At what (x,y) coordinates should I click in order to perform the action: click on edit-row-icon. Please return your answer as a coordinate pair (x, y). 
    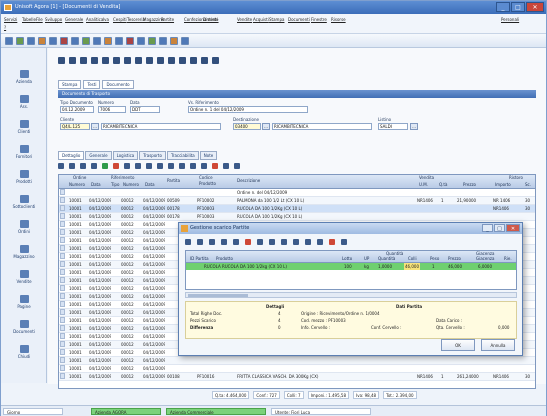
    Looking at the image, I should click on (127, 166).